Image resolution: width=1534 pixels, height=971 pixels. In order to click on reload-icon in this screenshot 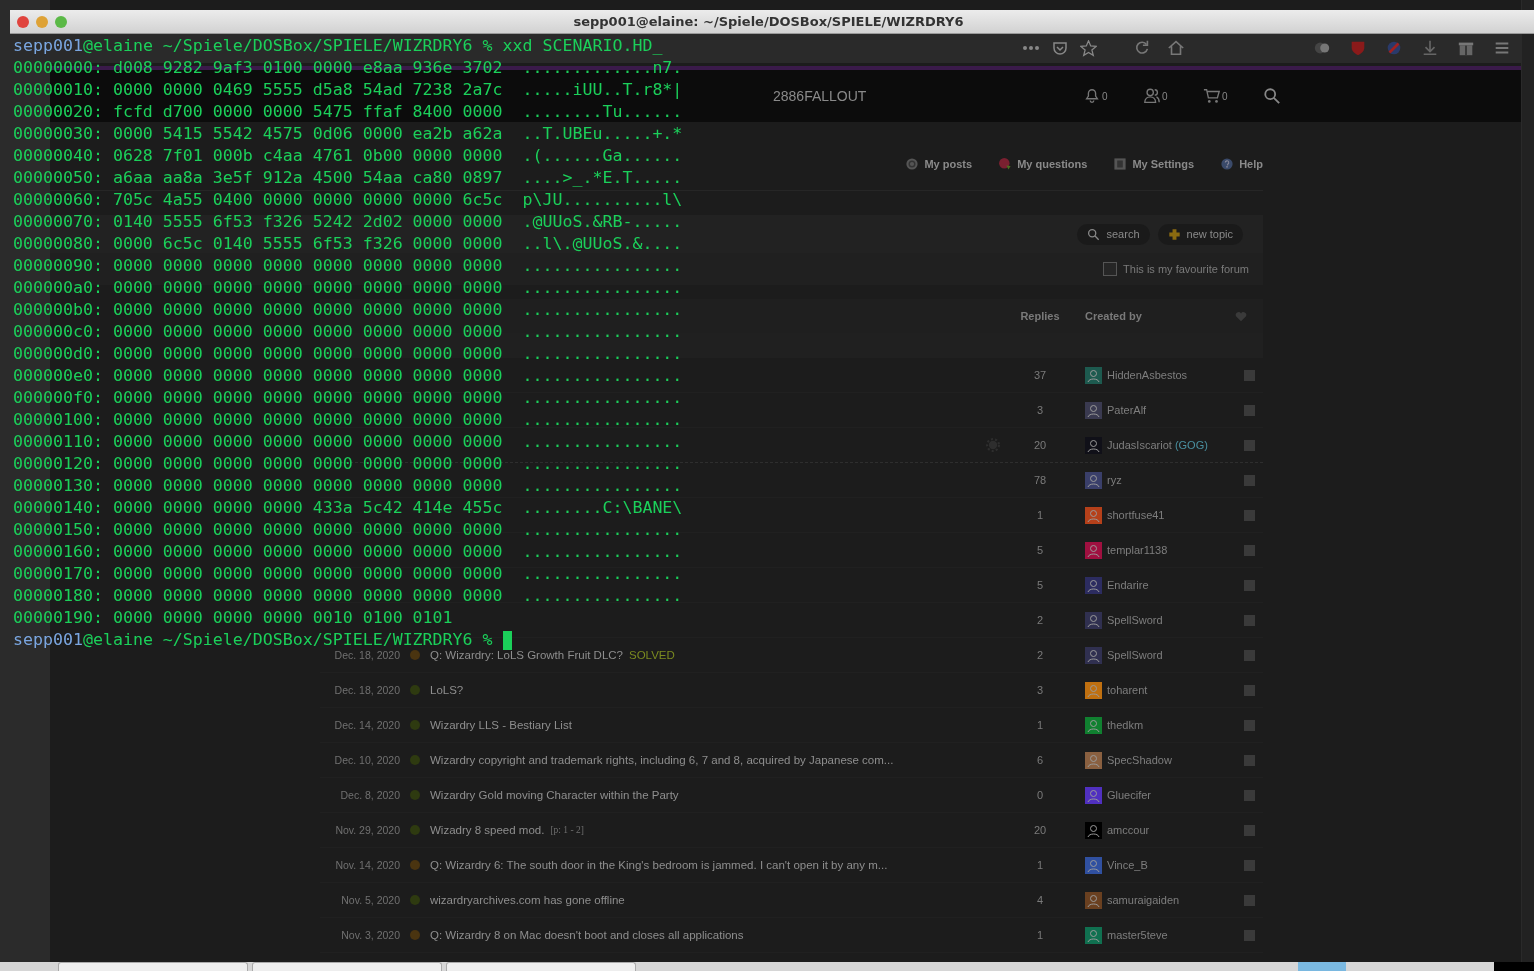, I will do `click(1142, 48)`.